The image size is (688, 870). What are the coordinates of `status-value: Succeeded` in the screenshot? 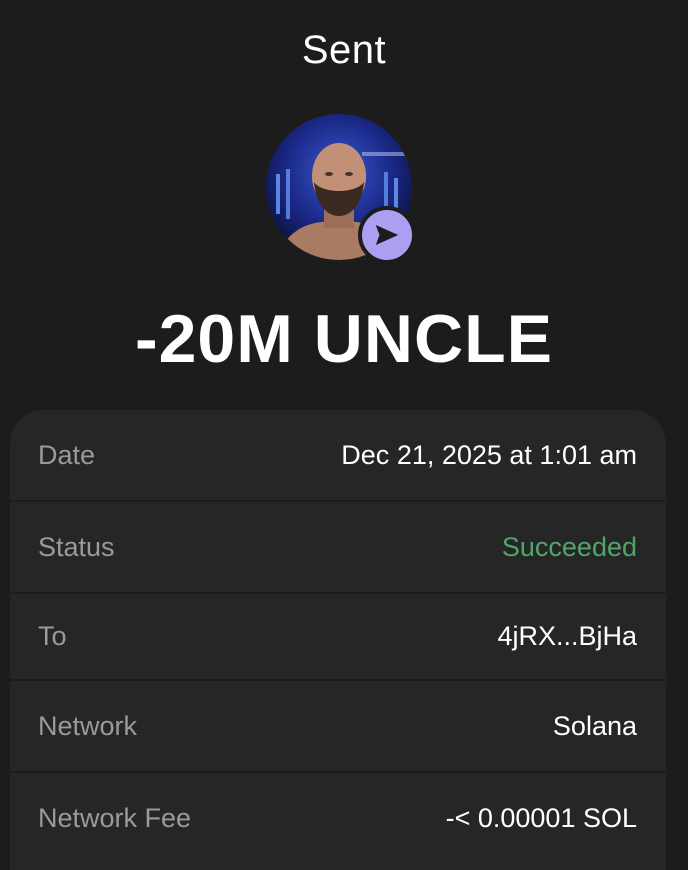 It's located at (569, 546).